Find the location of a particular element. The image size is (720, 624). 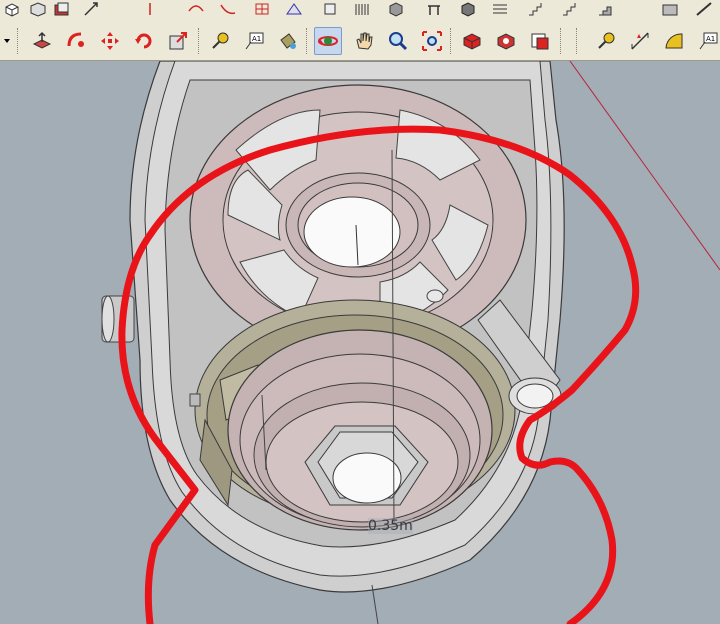

tape-measure-icon is located at coordinates (220, 41).